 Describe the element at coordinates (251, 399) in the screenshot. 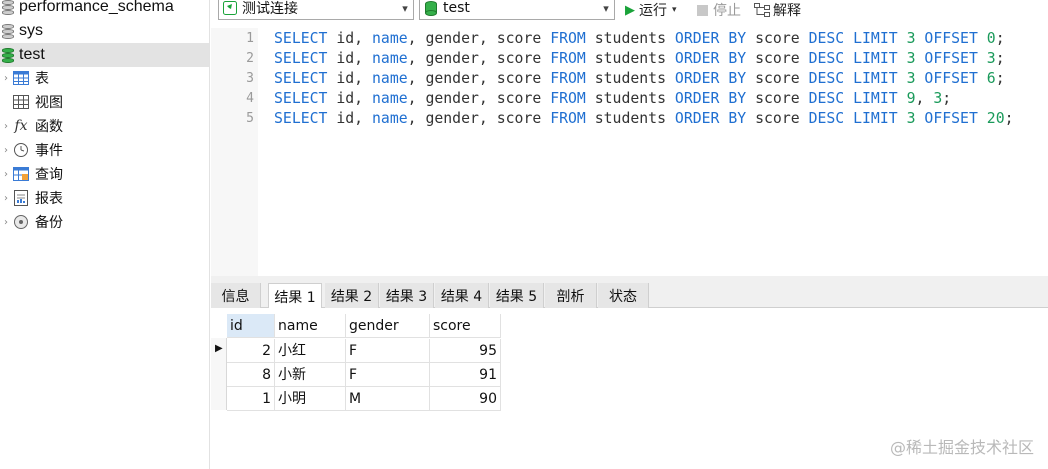

I see `table-cell-id: 1` at that location.